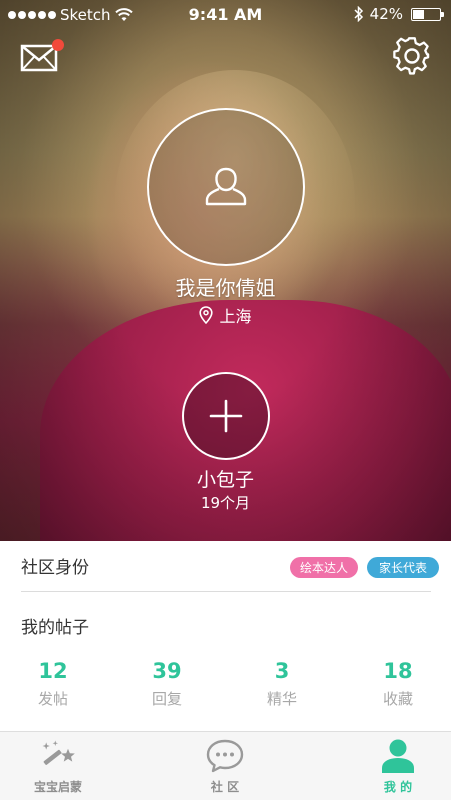 The height and width of the screenshot is (800, 451). I want to click on section-divider, so click(226, 591).